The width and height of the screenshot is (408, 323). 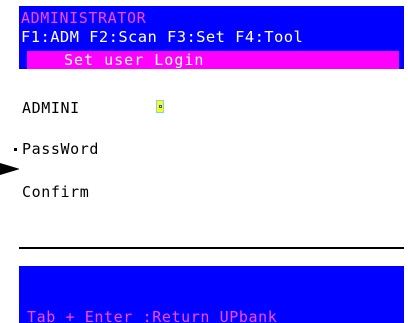 What do you see at coordinates (211, 248) in the screenshot?
I see `panel-divider` at bounding box center [211, 248].